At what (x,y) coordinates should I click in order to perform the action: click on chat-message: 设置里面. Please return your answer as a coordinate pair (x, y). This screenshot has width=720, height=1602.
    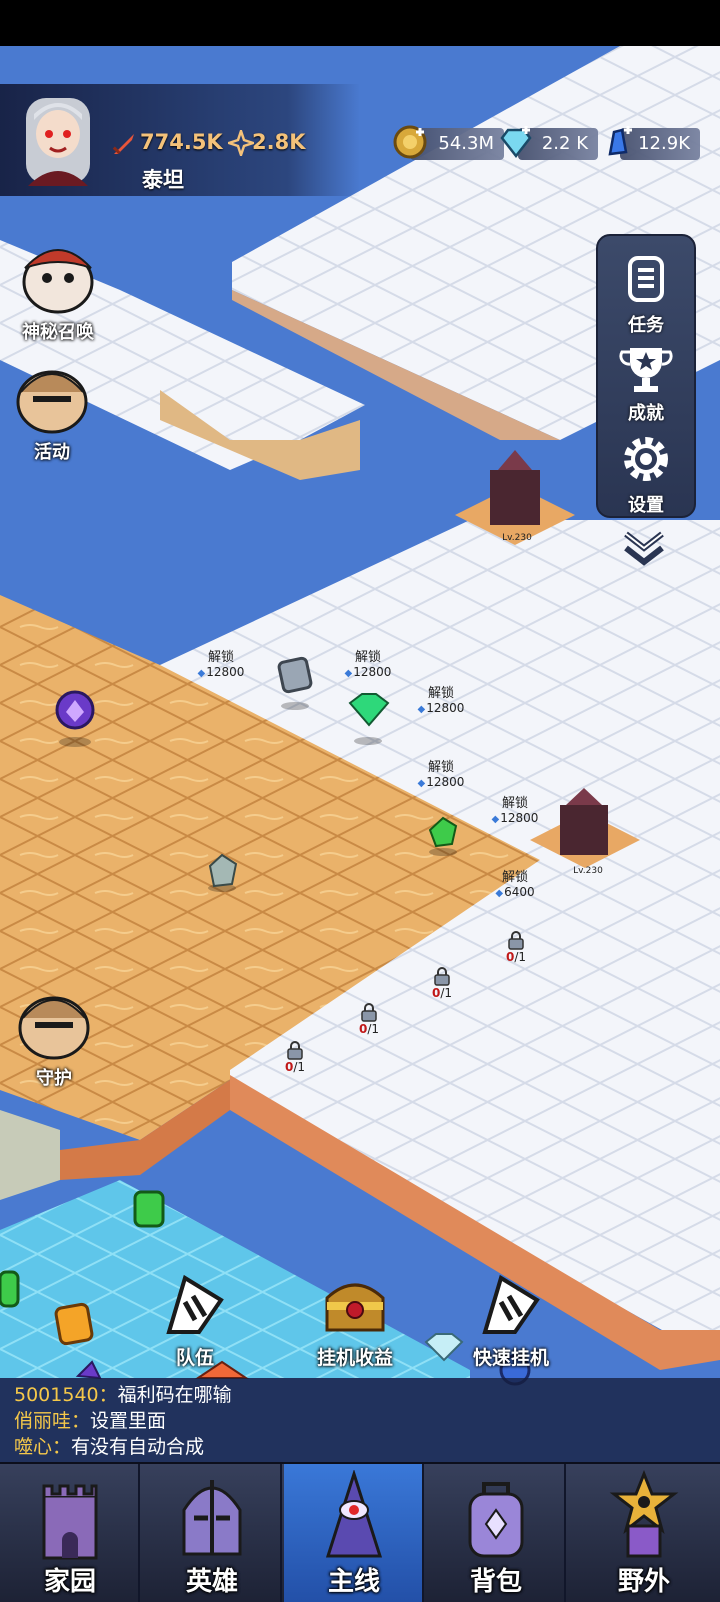
    Looking at the image, I should click on (128, 1421).